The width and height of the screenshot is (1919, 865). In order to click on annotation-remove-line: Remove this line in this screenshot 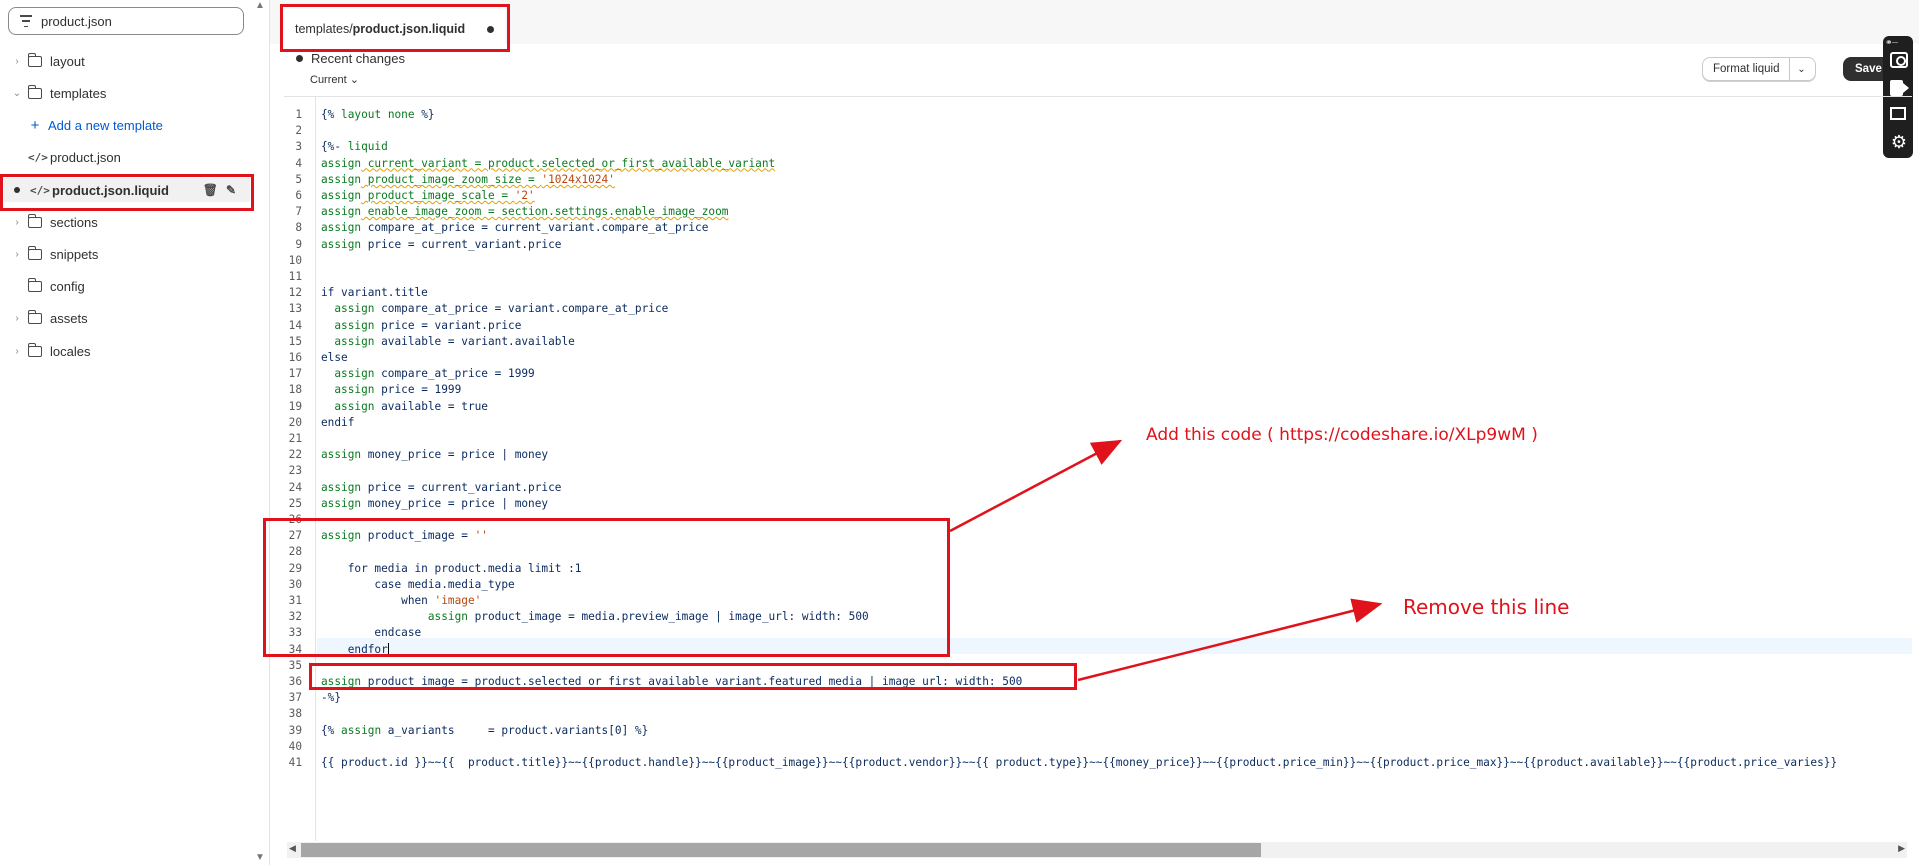, I will do `click(1486, 607)`.